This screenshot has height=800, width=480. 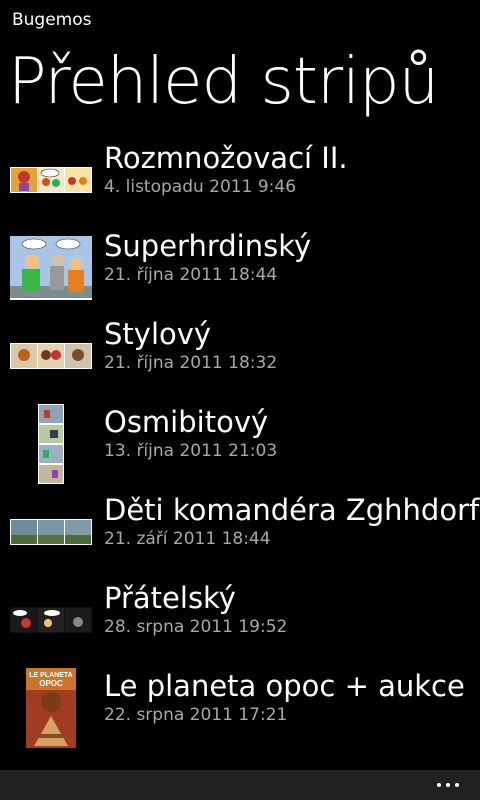 I want to click on strip-date: 4. listopadu 2011 9:46, so click(x=200, y=187).